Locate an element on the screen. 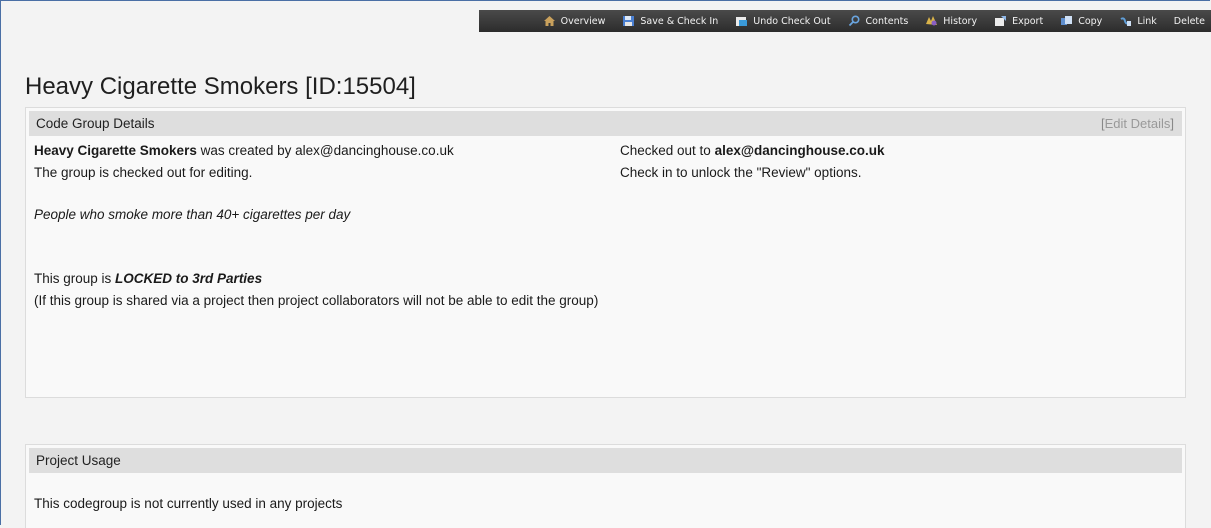 The height and width of the screenshot is (528, 1211). export-icon is located at coordinates (1000, 21).